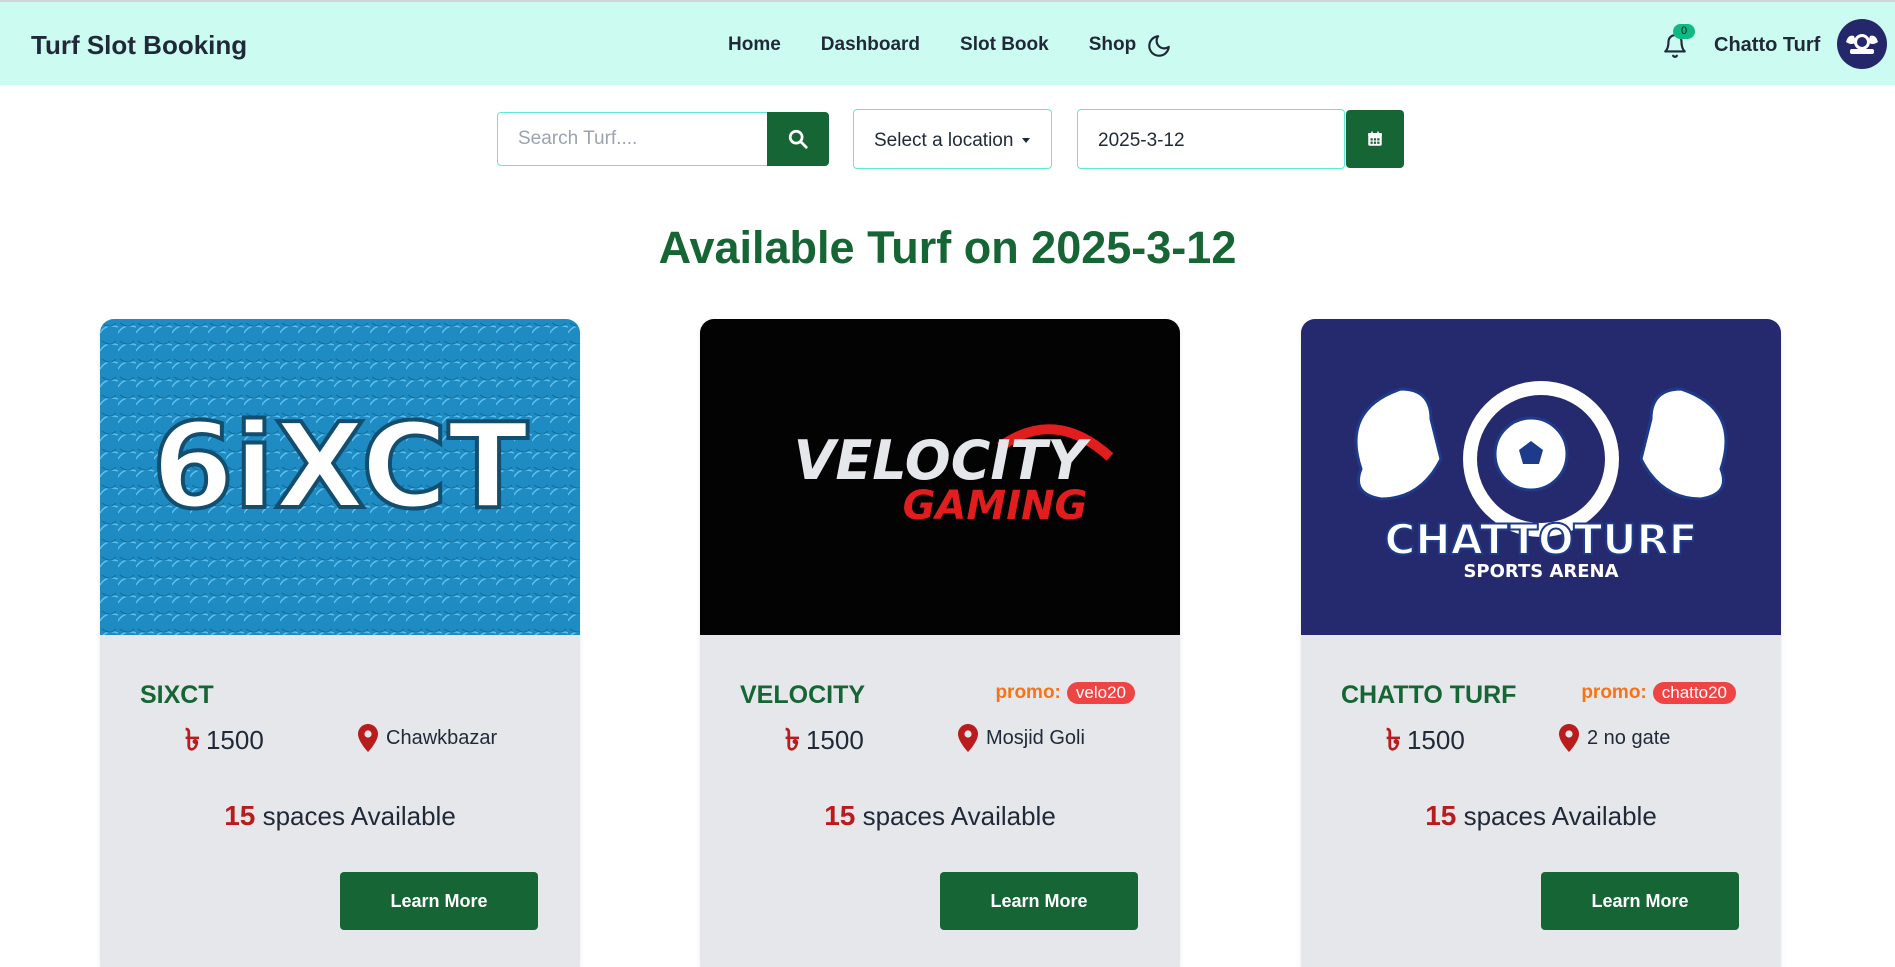 This screenshot has height=967, width=1895. I want to click on turf-location: Chawkbazar, so click(427, 738).